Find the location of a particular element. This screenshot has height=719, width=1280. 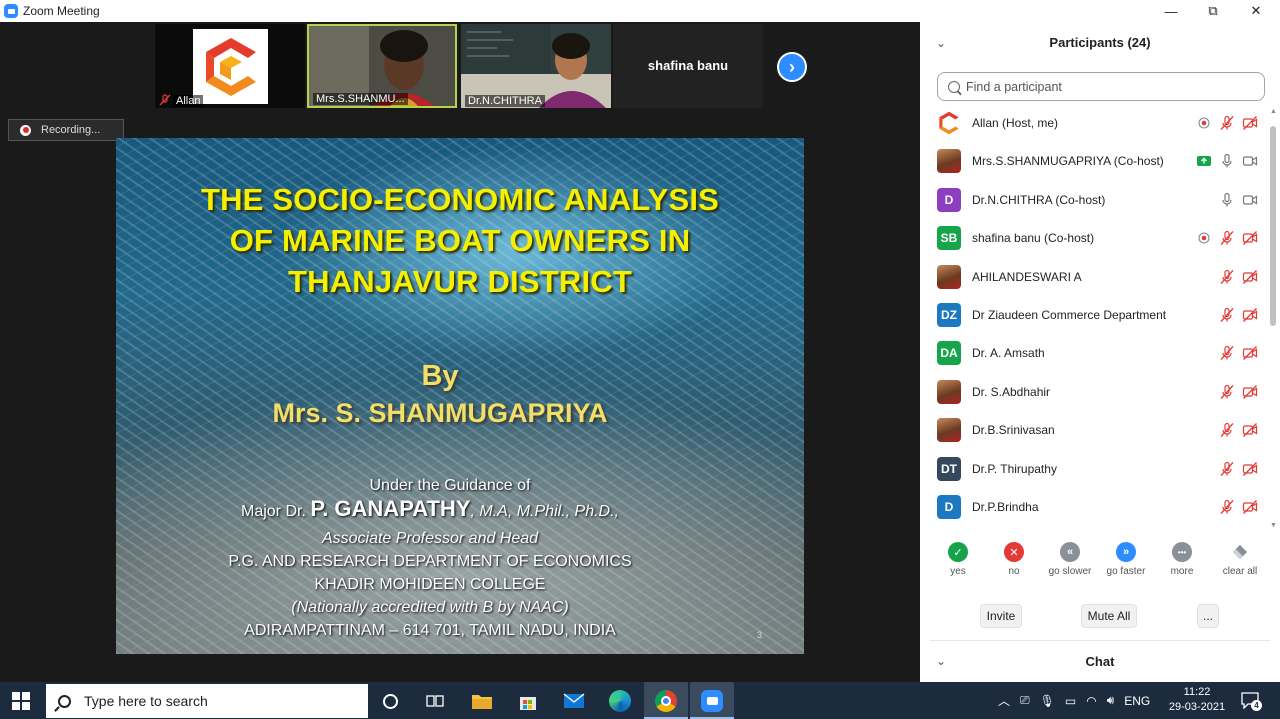

slide-title-line-3: THANJAVUR DISTRICT is located at coordinates (460, 281).